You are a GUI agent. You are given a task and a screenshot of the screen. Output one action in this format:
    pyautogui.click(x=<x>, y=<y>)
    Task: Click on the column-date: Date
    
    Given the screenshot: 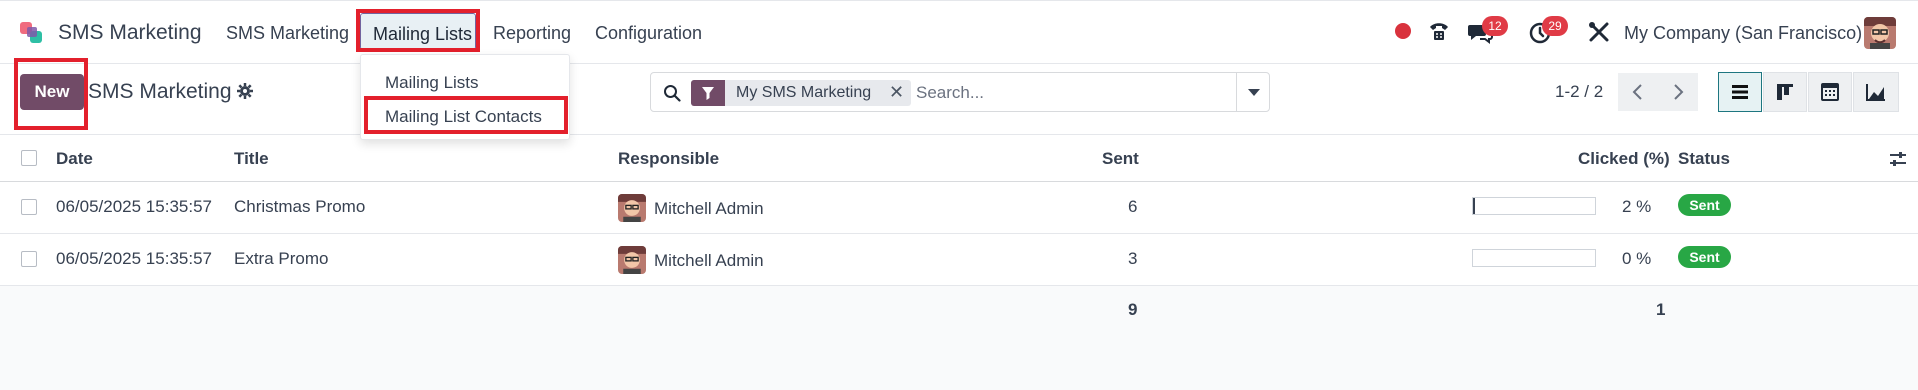 What is the action you would take?
    pyautogui.click(x=74, y=159)
    